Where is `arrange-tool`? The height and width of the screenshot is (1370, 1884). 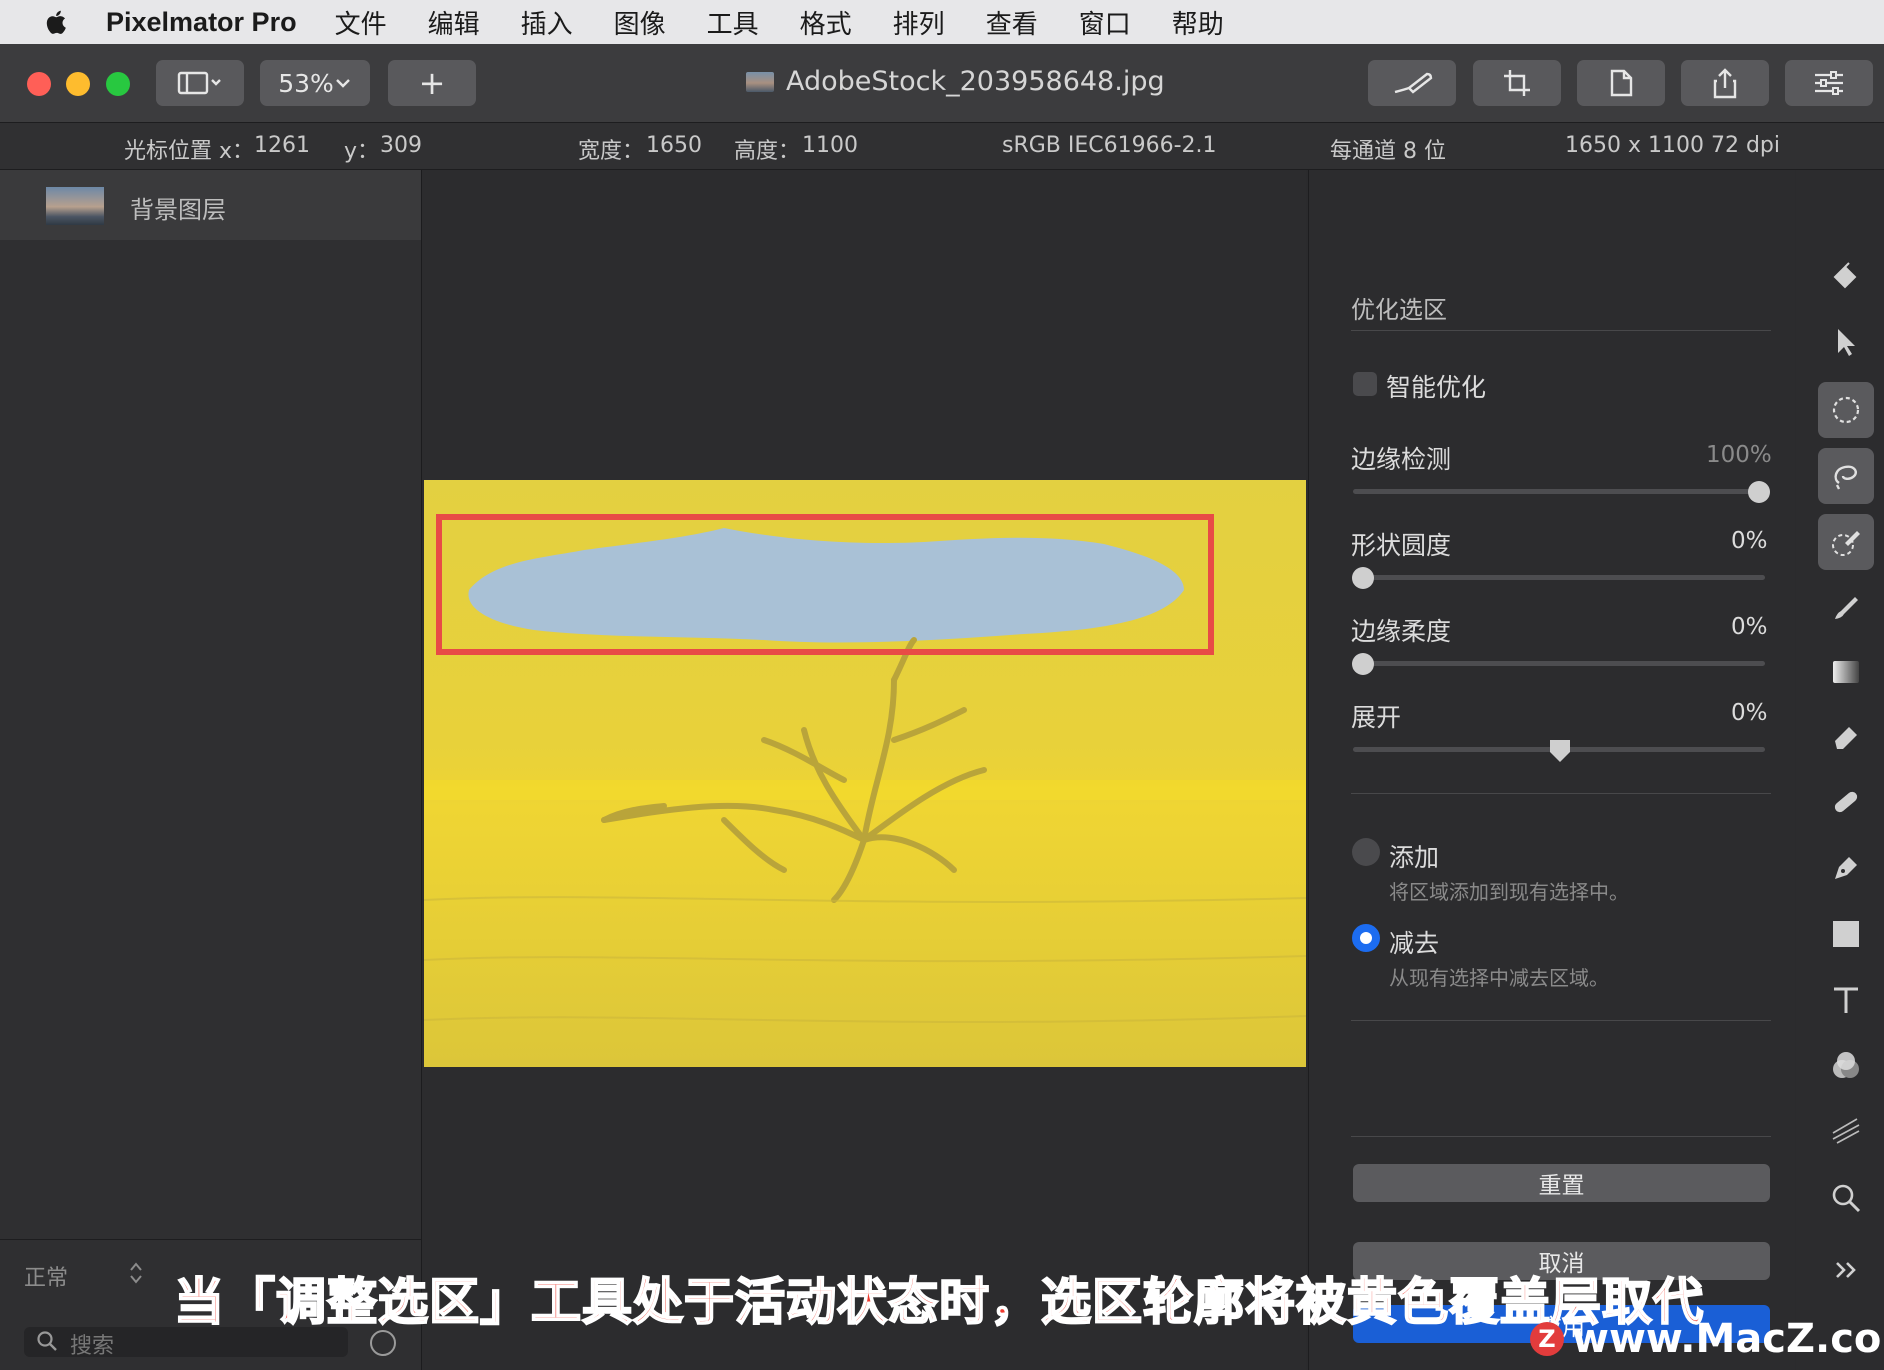 arrange-tool is located at coordinates (1846, 342).